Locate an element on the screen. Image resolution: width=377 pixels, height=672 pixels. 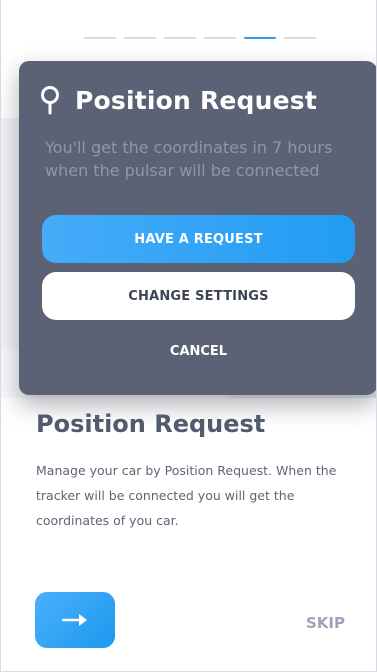
page-indicator is located at coordinates (200, 38).